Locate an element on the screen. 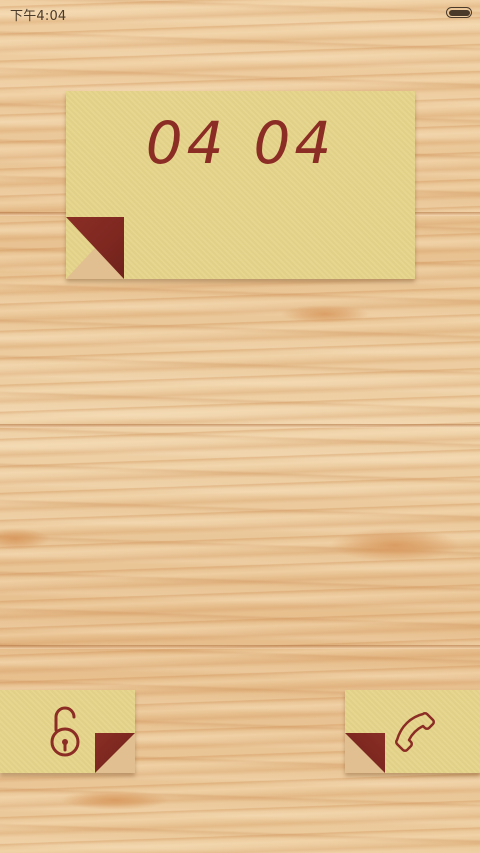 The image size is (480, 853). phone-button is located at coordinates (412, 731).